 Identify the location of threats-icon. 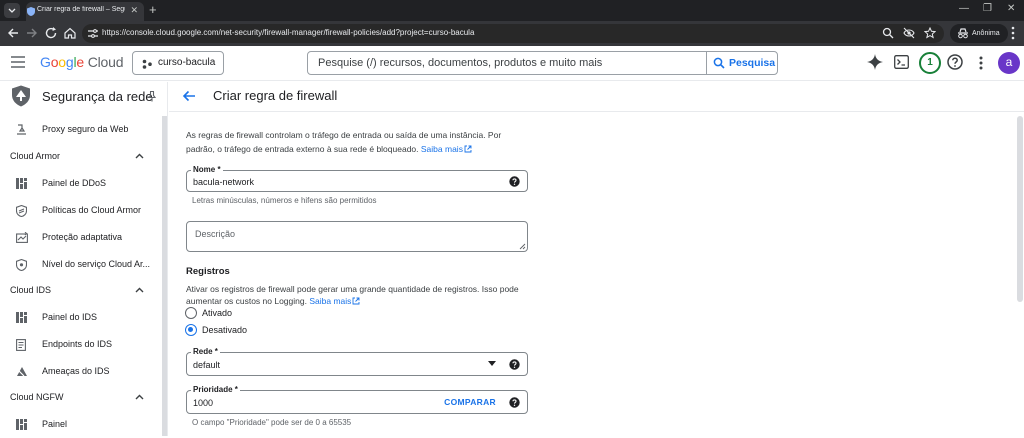
(22, 372).